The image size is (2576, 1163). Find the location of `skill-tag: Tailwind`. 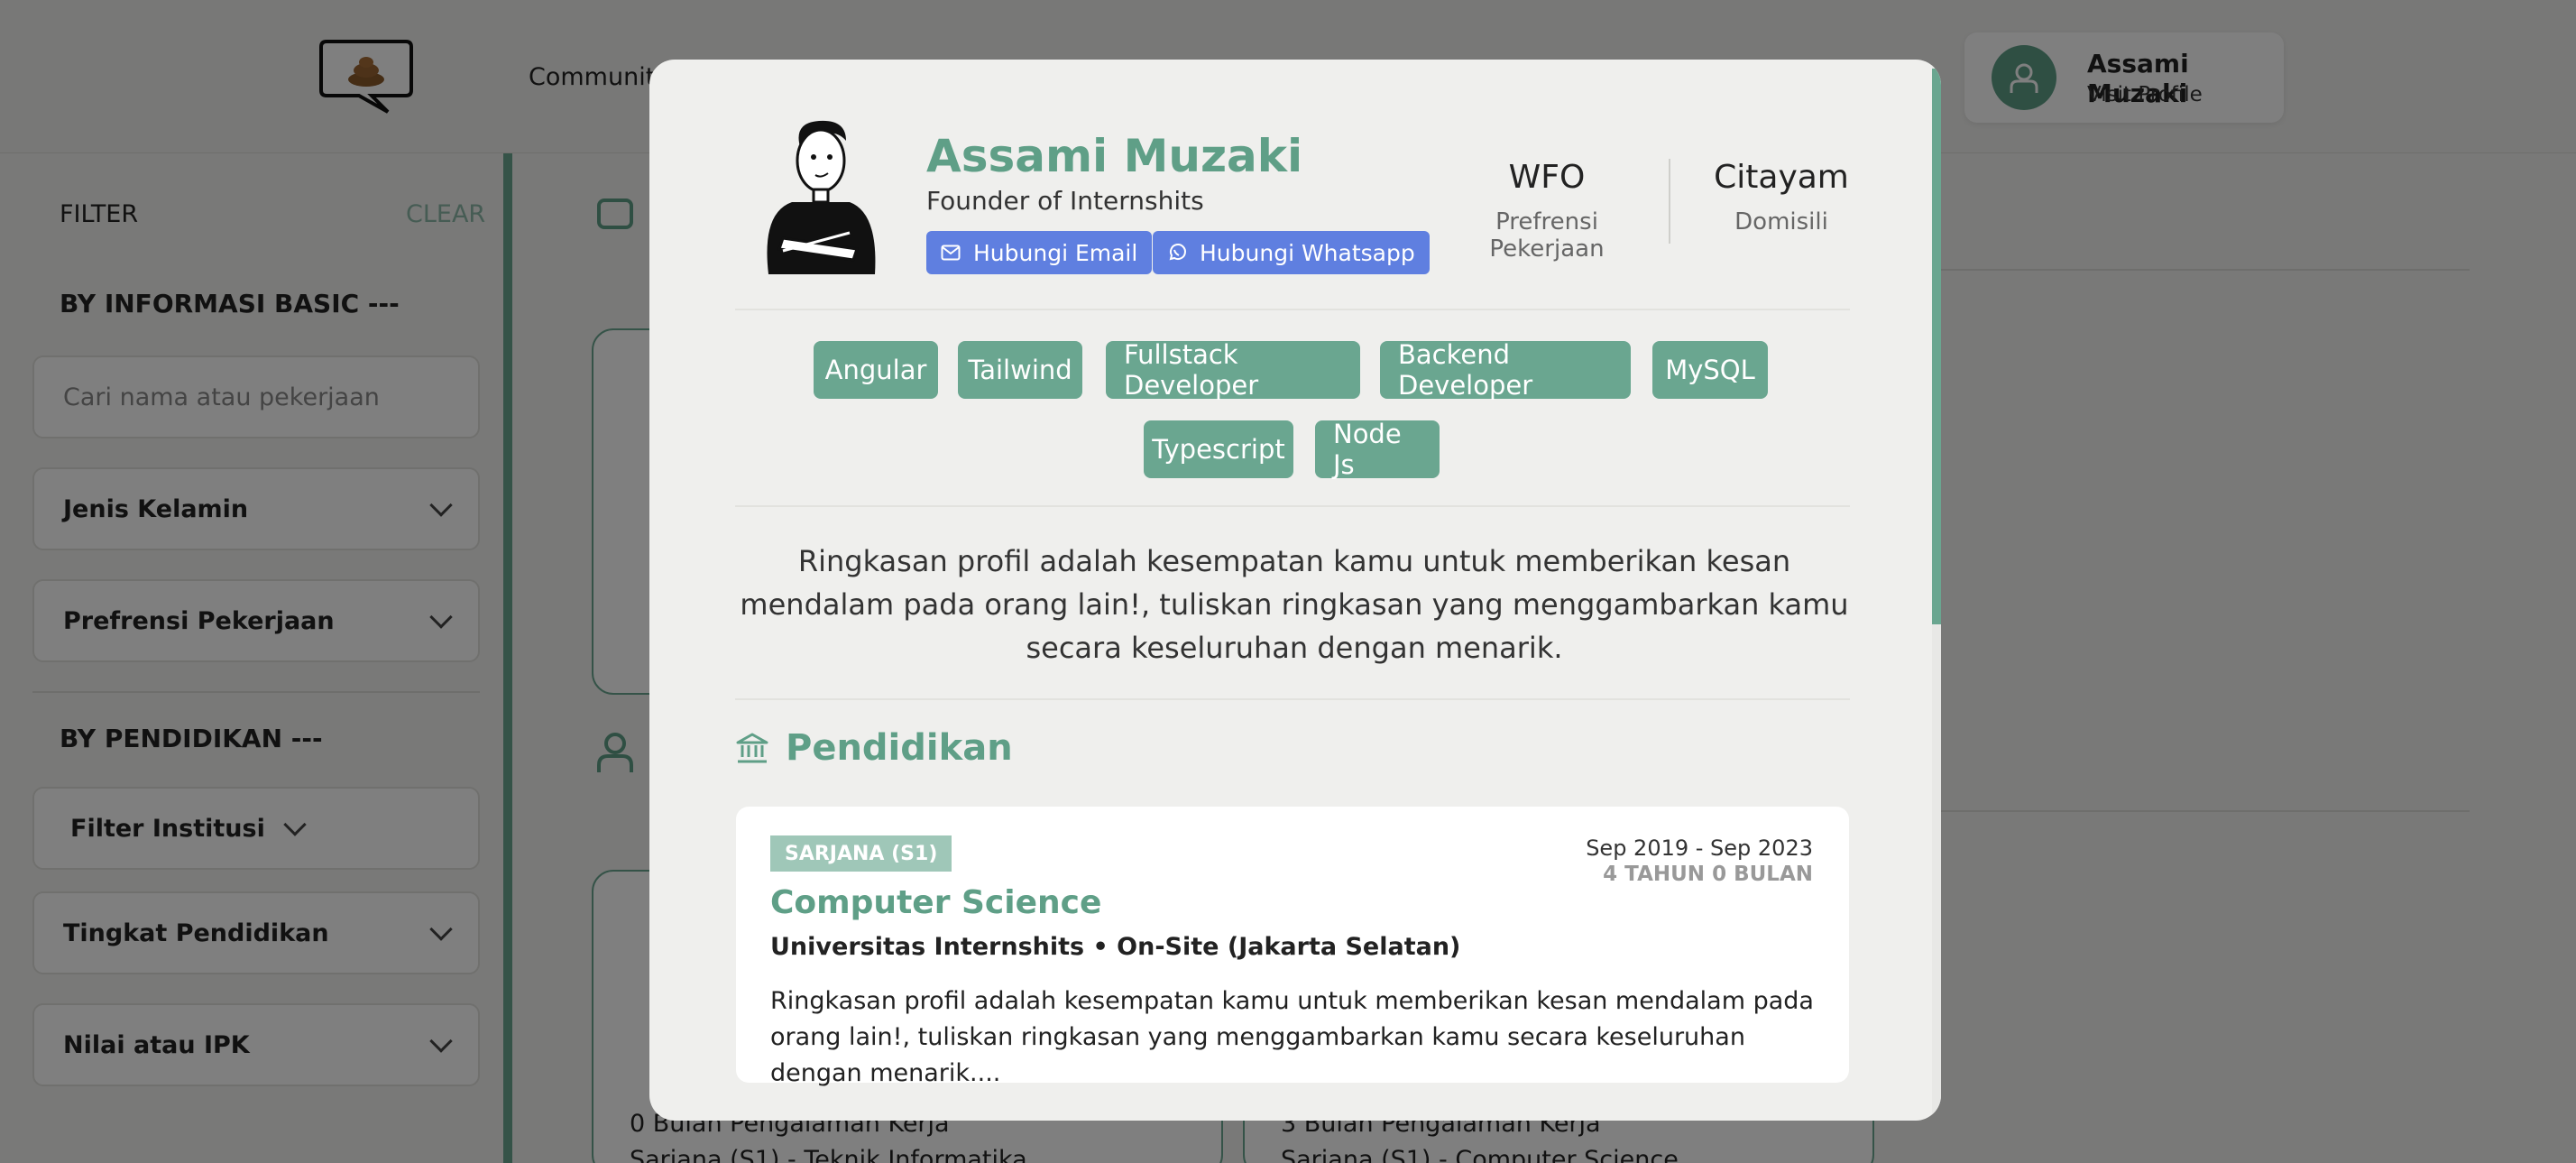

skill-tag: Tailwind is located at coordinates (1020, 370).